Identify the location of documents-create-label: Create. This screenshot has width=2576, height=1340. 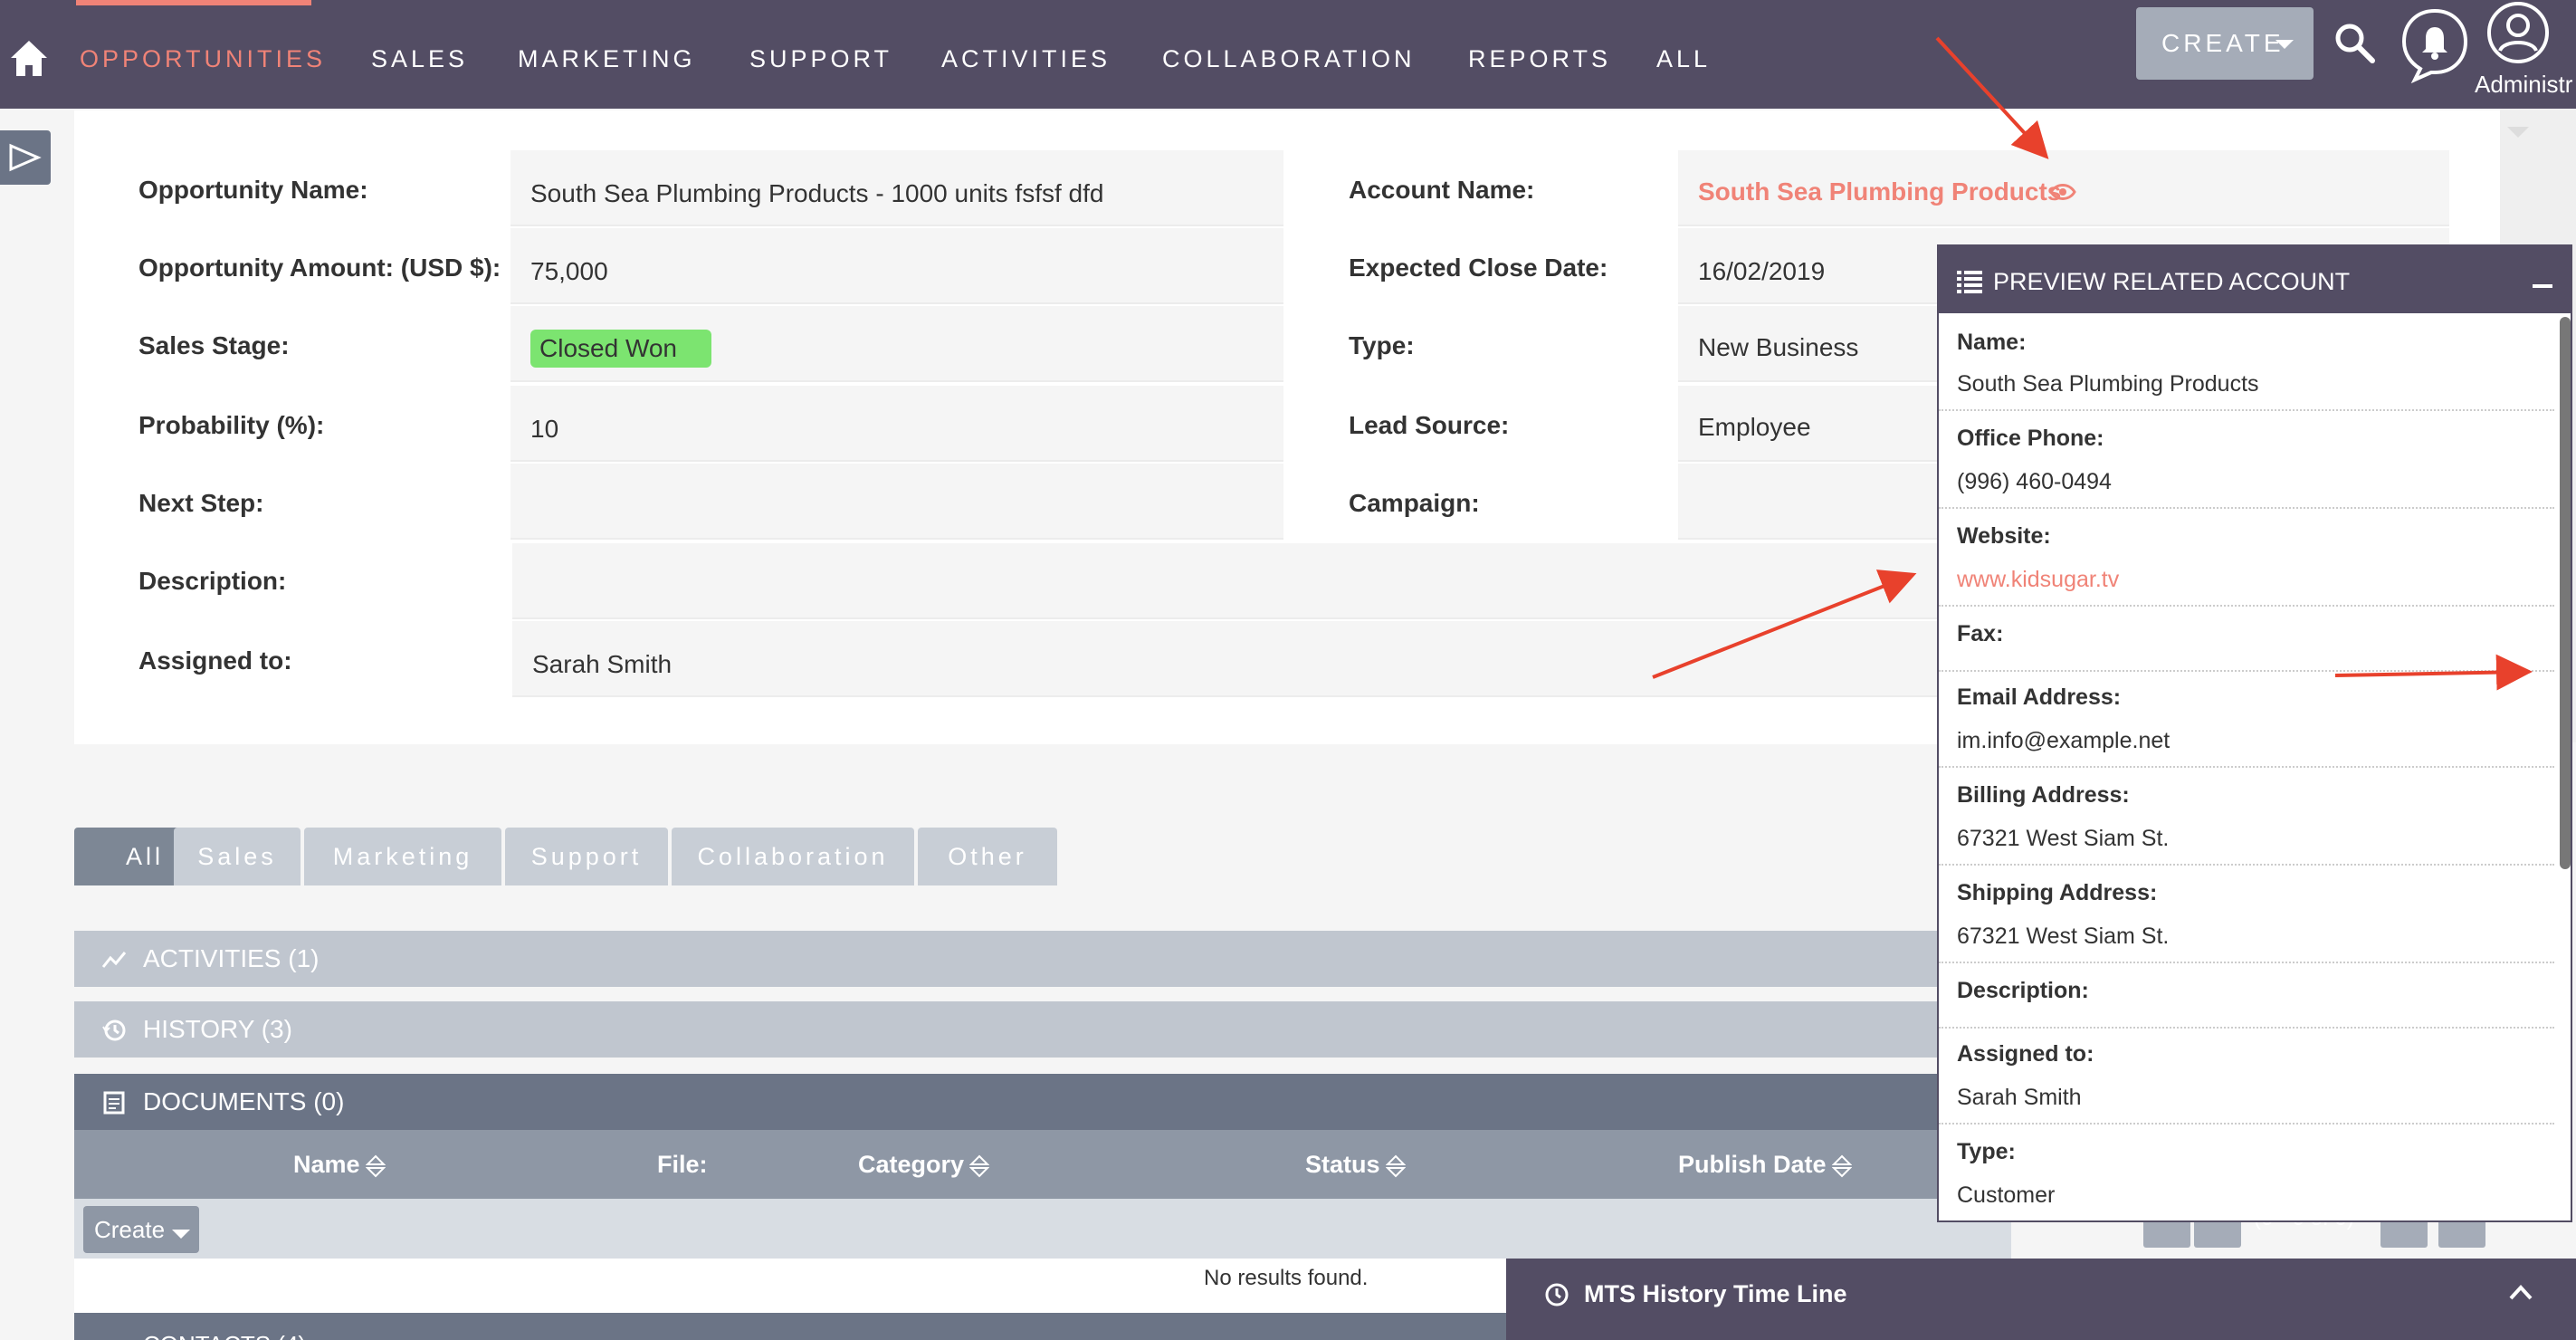
(130, 1229).